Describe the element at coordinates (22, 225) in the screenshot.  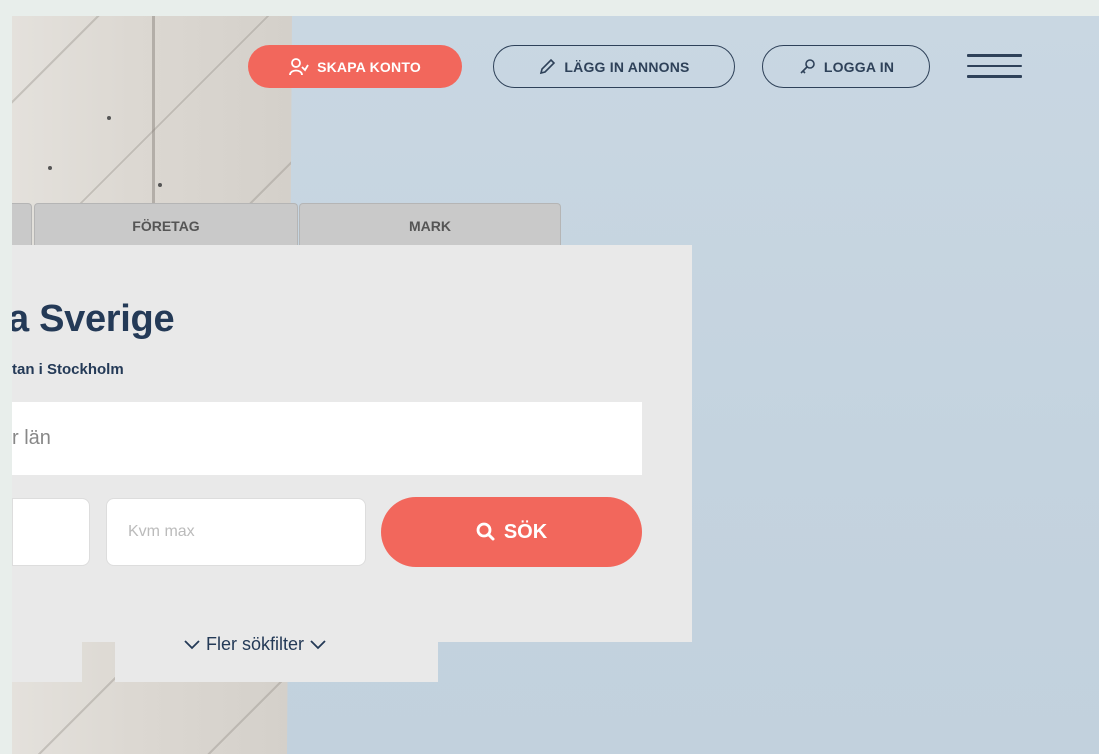
I see `tab-partial` at that location.